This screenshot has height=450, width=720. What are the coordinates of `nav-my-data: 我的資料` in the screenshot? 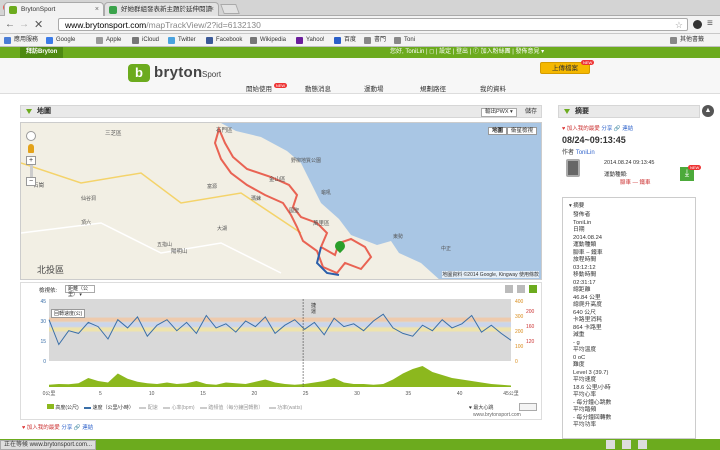 It's located at (493, 88).